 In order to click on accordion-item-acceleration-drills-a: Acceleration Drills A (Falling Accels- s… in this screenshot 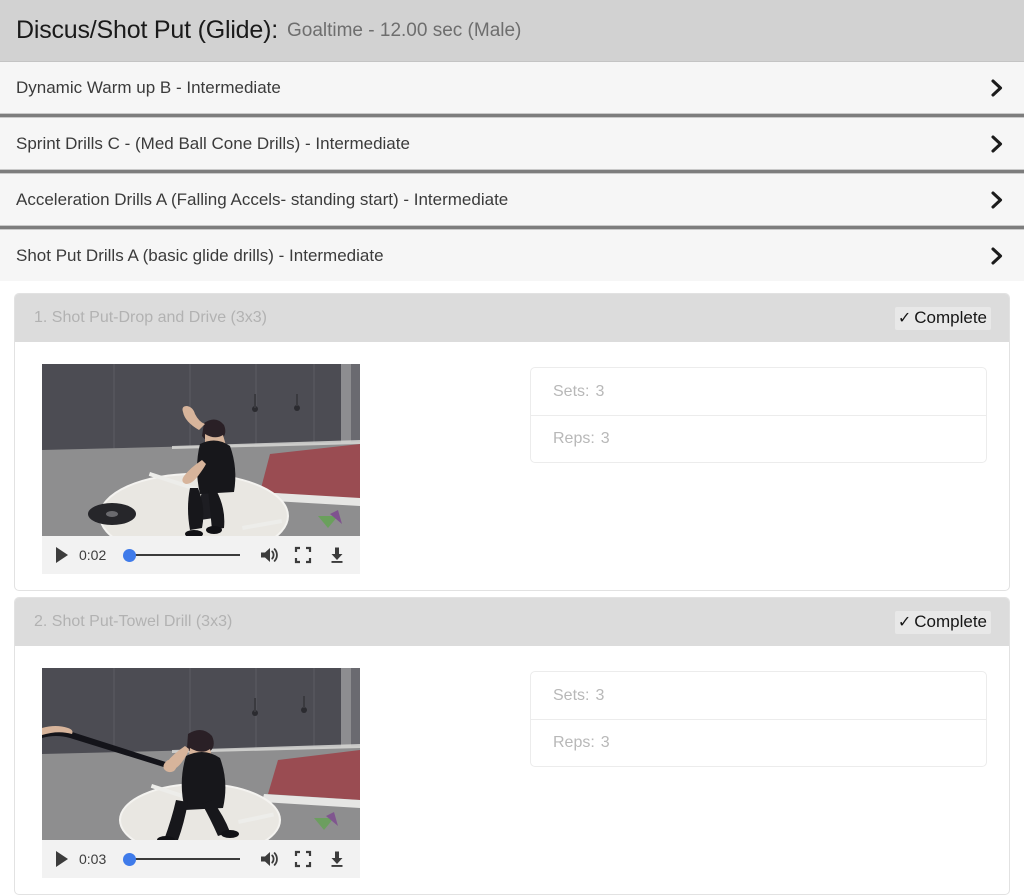, I will do `click(512, 199)`.